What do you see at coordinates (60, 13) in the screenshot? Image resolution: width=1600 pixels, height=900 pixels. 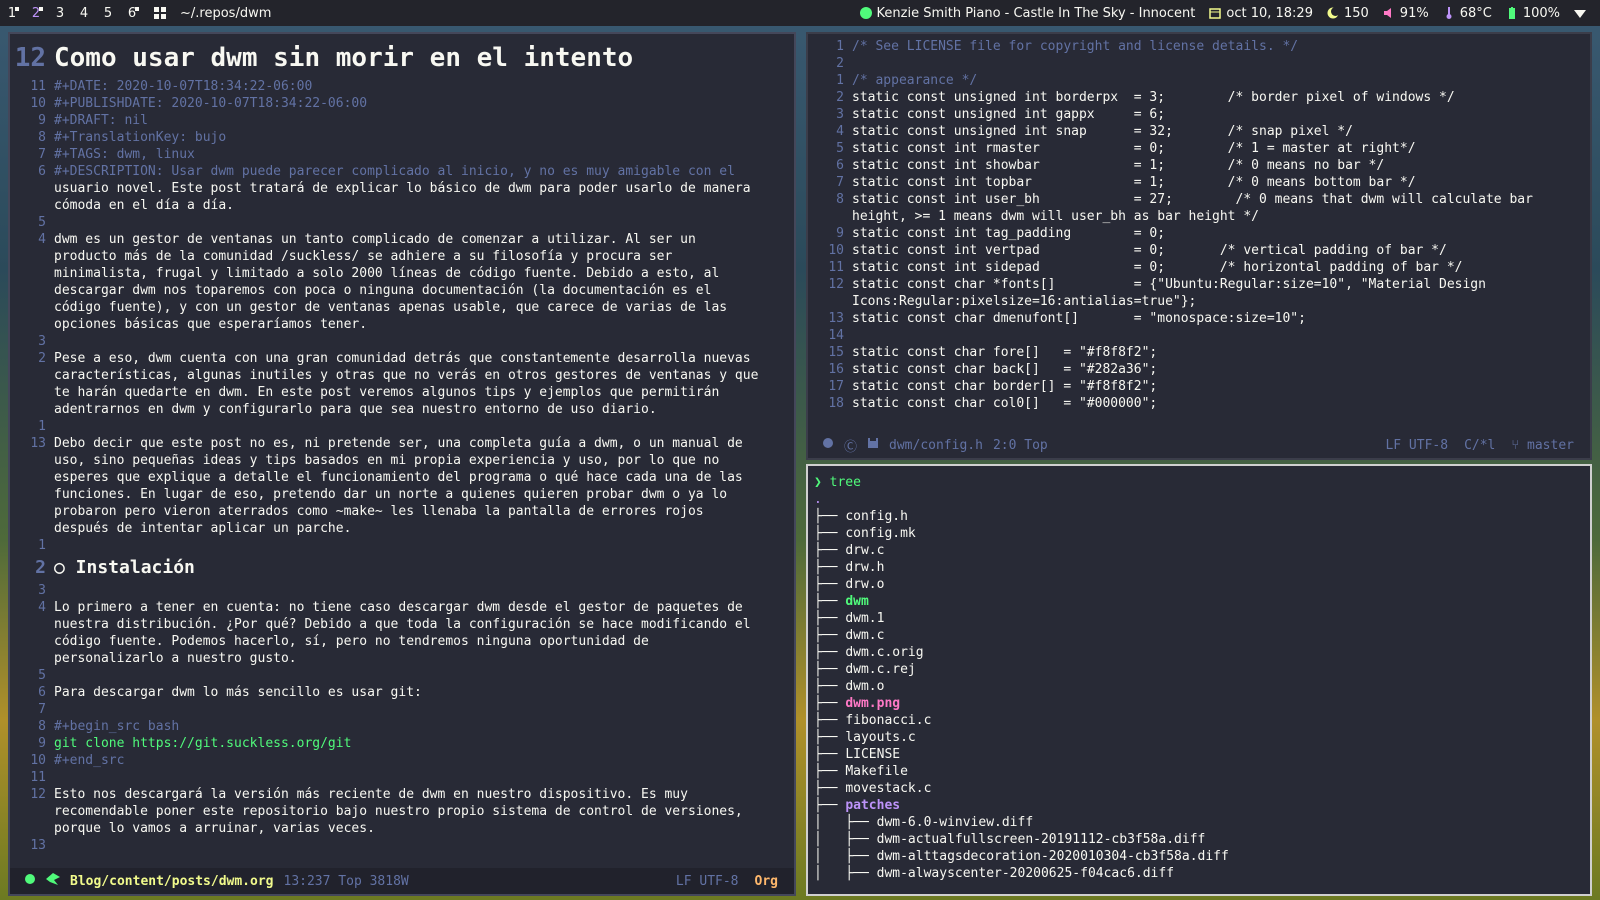 I see `tag-3: 3` at bounding box center [60, 13].